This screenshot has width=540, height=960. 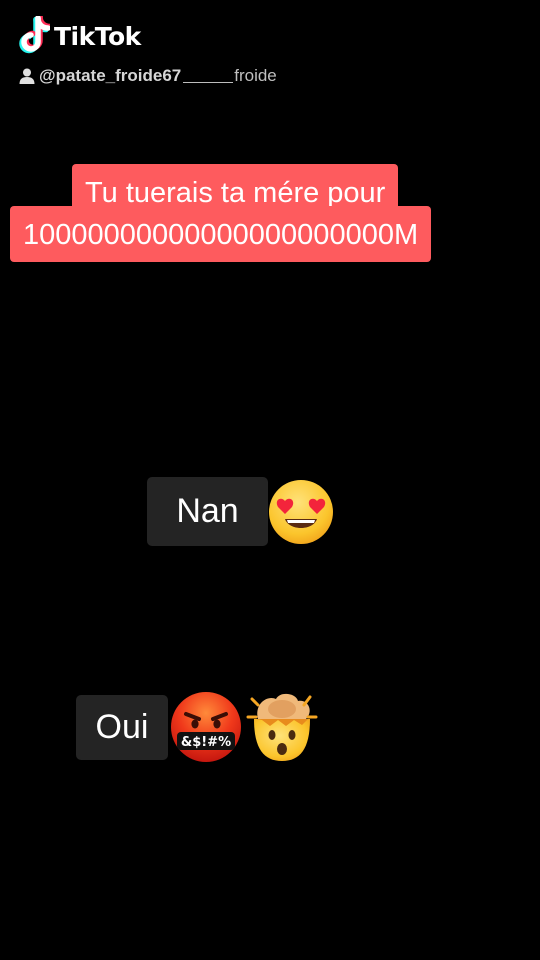 What do you see at coordinates (208, 76) in the screenshot?
I see `handle-underline` at bounding box center [208, 76].